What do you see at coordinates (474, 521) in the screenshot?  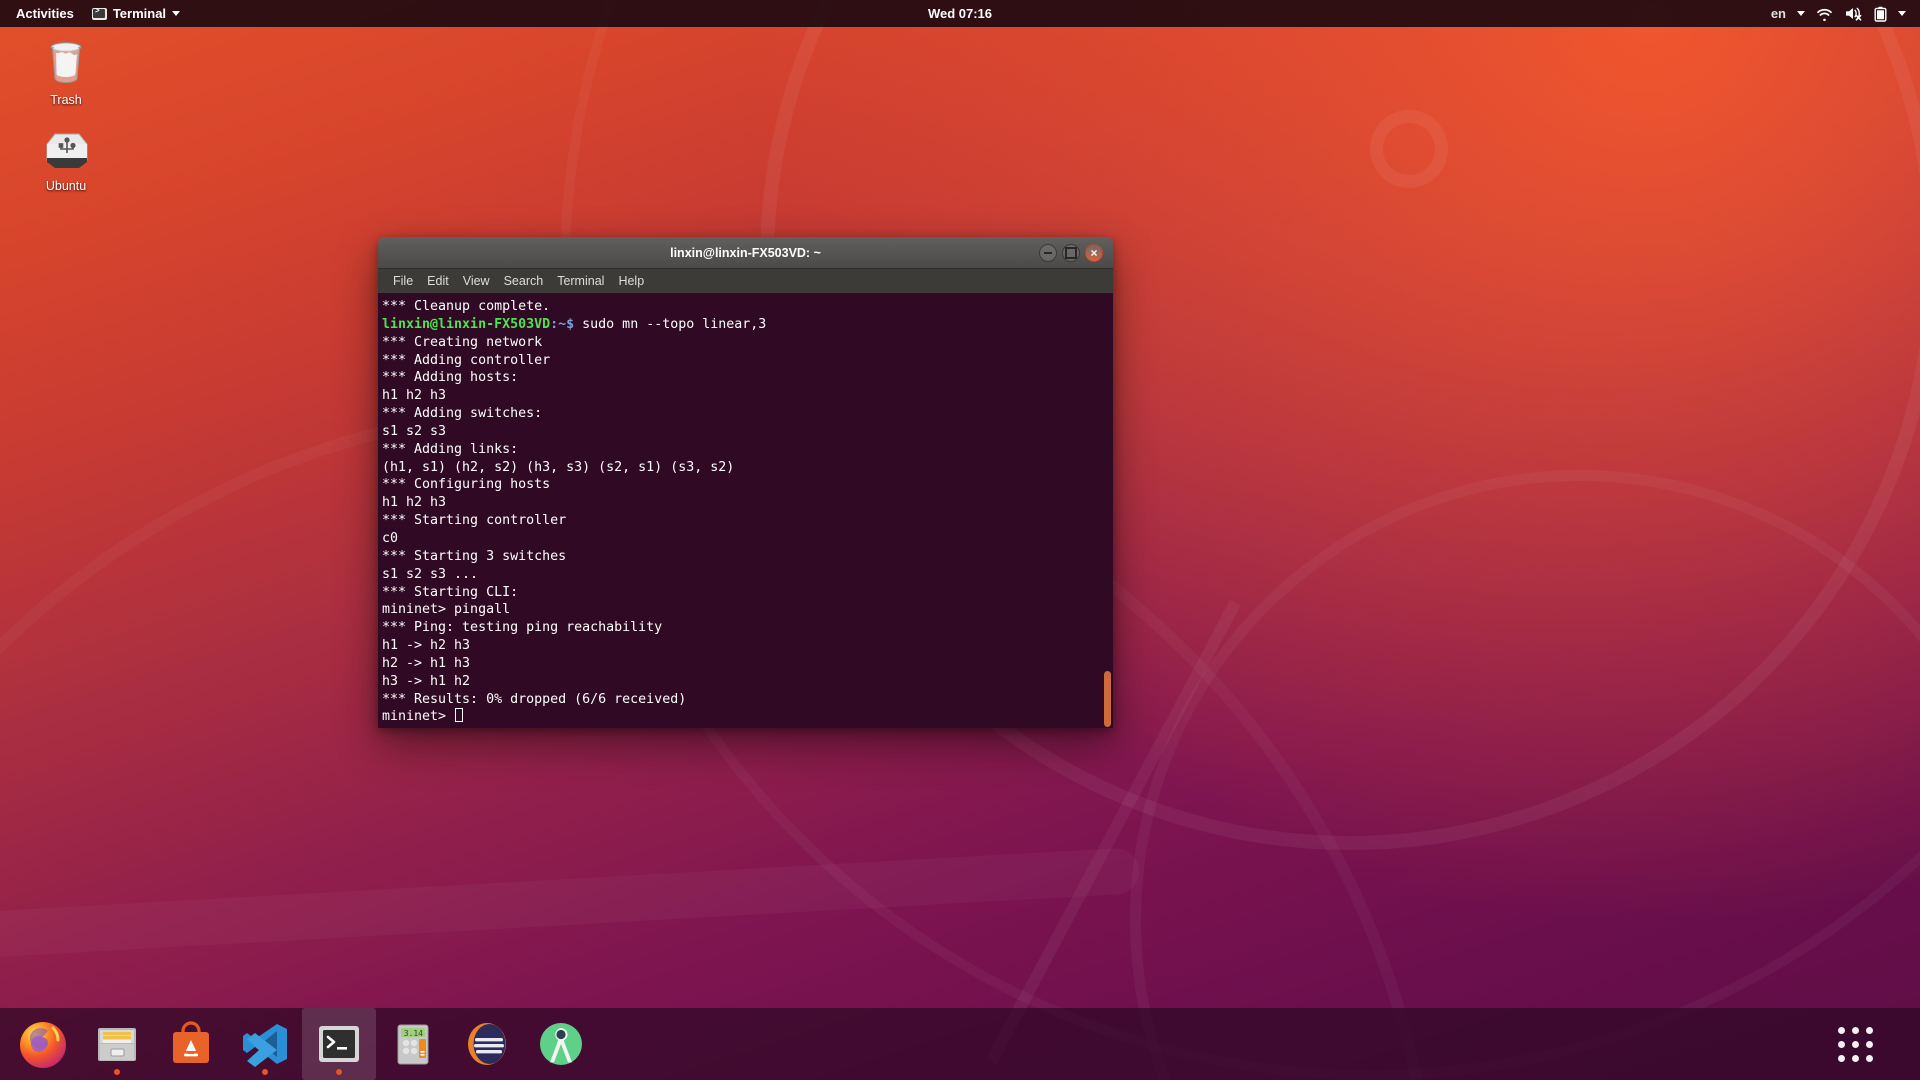 I see `terminal-line: *** Starting controller` at bounding box center [474, 521].